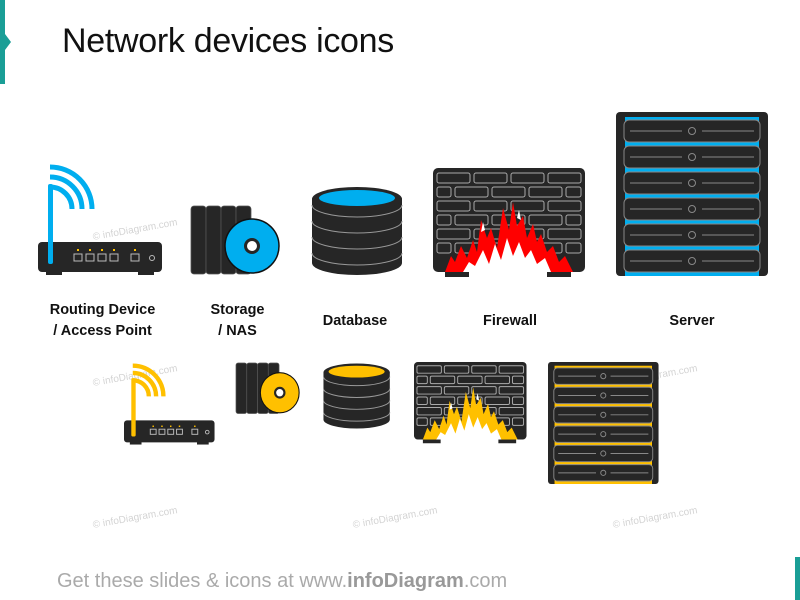 This screenshot has height=600, width=800. Describe the element at coordinates (405, 581) in the screenshot. I see `footer-brand: infoDiagram` at that location.